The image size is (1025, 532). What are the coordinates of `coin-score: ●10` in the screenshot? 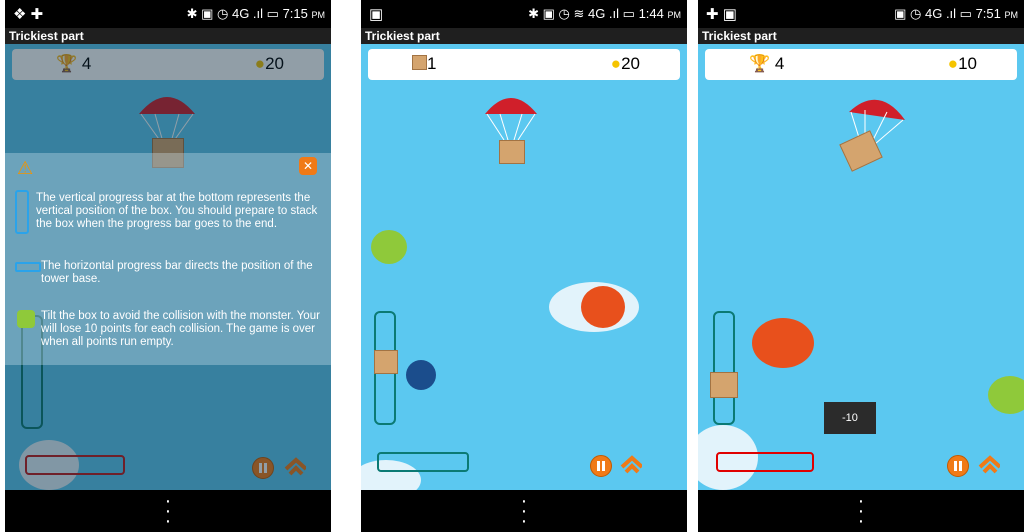 It's located at (962, 64).